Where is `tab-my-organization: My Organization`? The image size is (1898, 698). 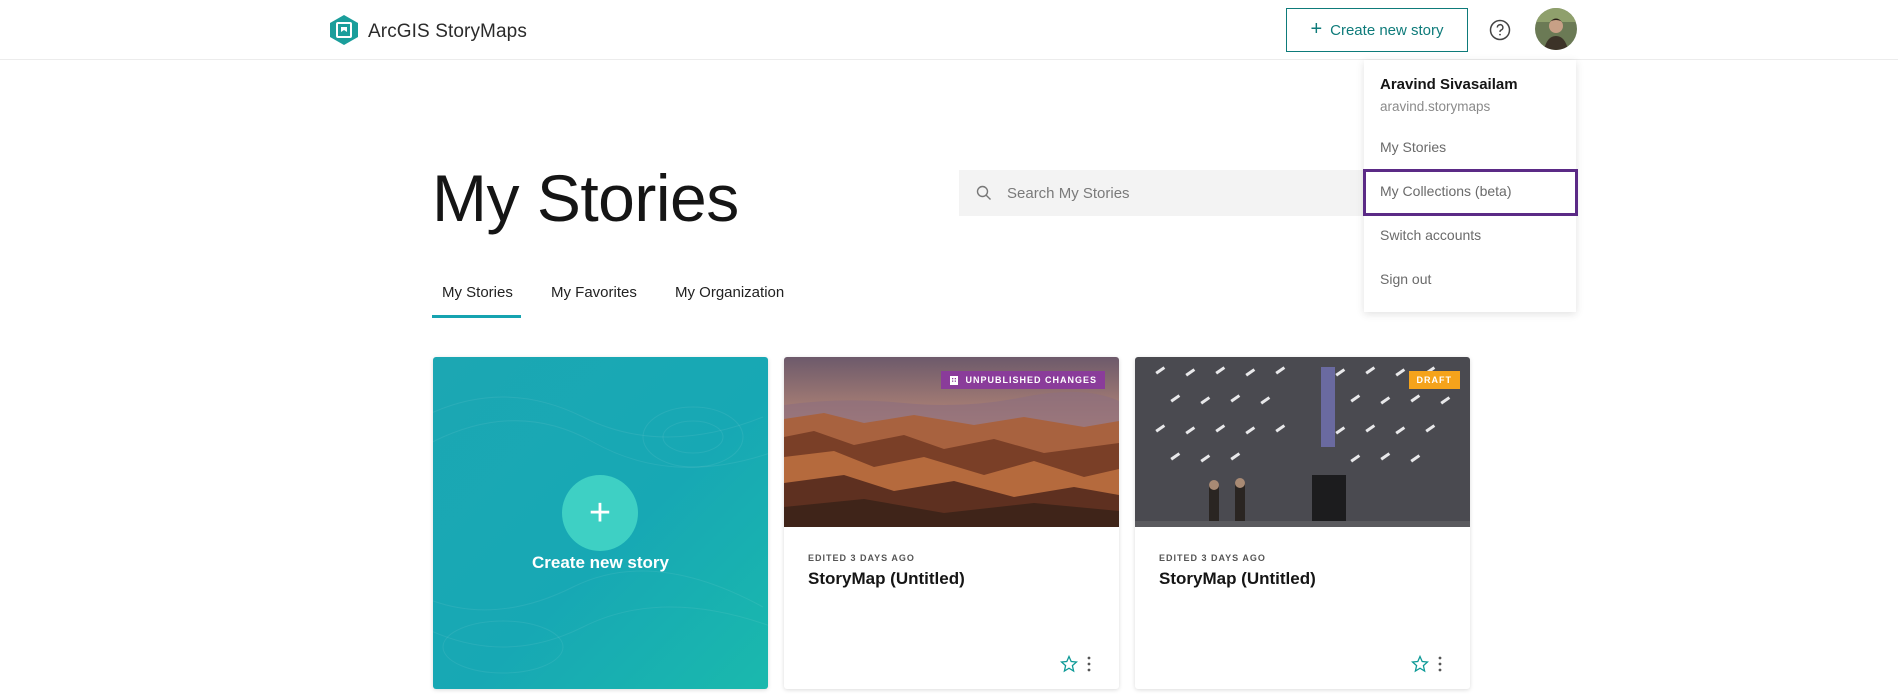 tab-my-organization: My Organization is located at coordinates (729, 301).